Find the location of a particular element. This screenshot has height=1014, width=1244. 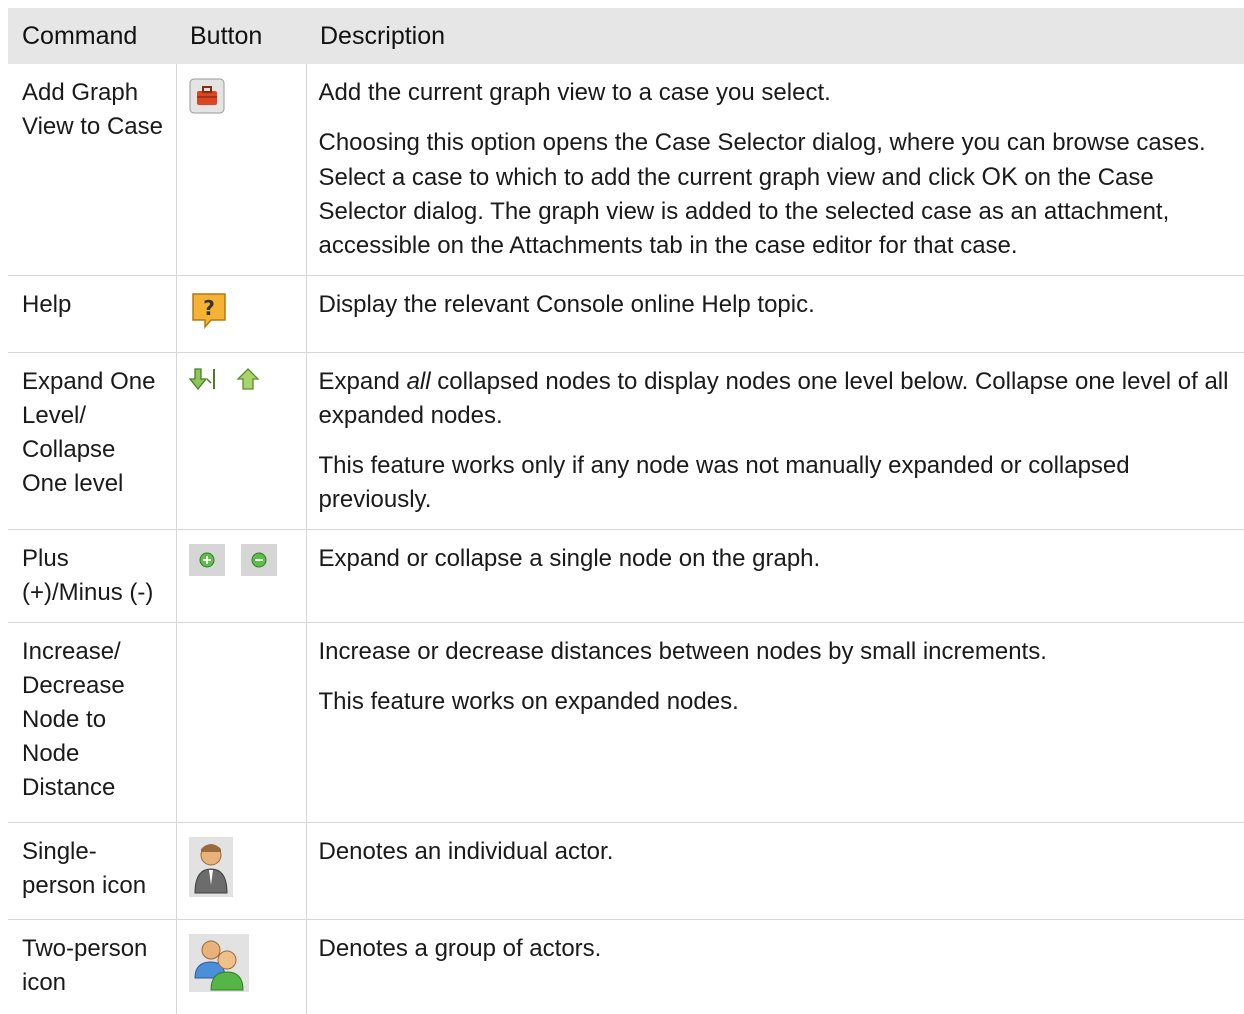

plus-icon is located at coordinates (207, 565).